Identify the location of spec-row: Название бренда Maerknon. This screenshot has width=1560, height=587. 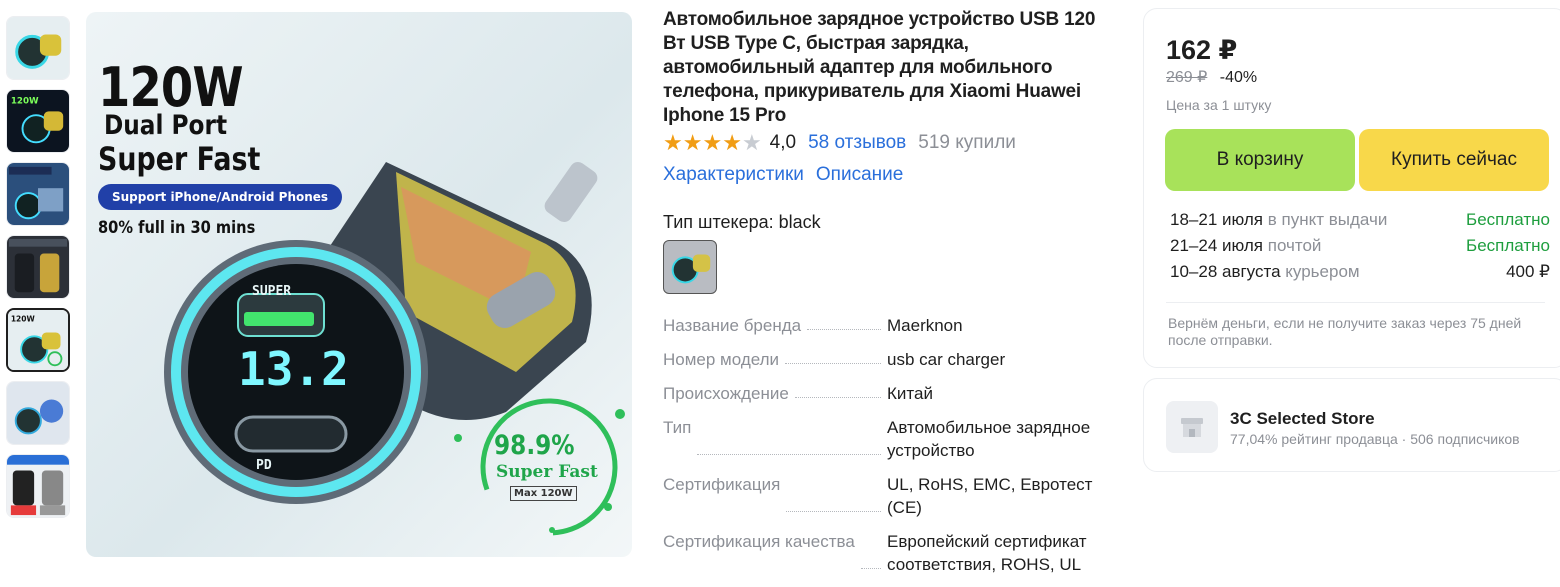
(888, 325).